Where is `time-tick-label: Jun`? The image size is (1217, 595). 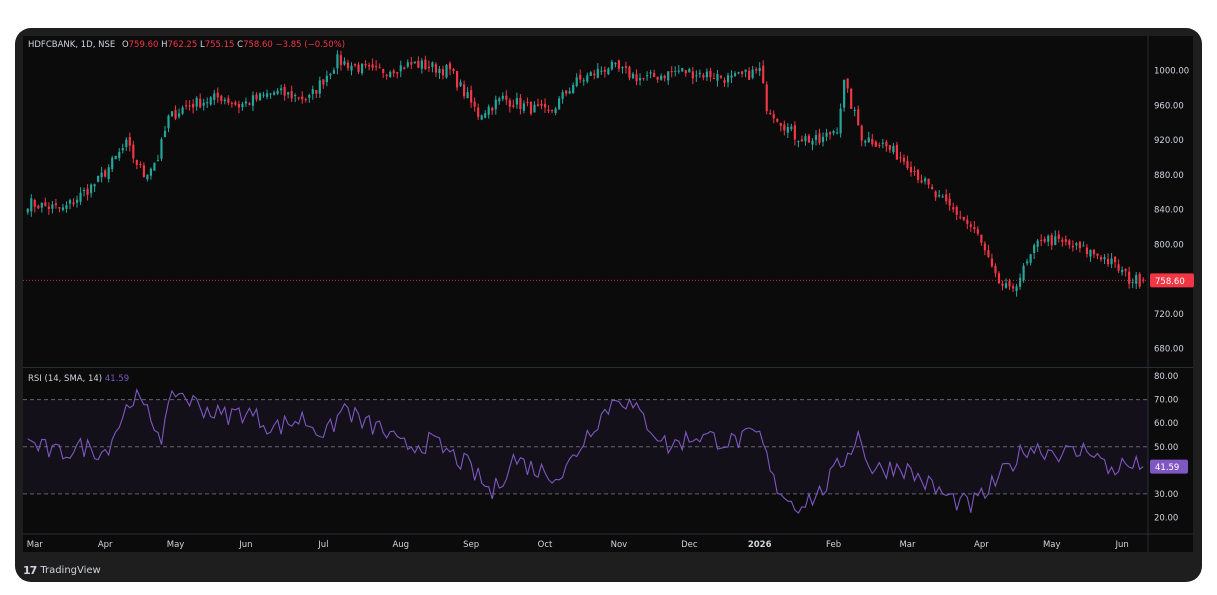 time-tick-label: Jun is located at coordinates (245, 545).